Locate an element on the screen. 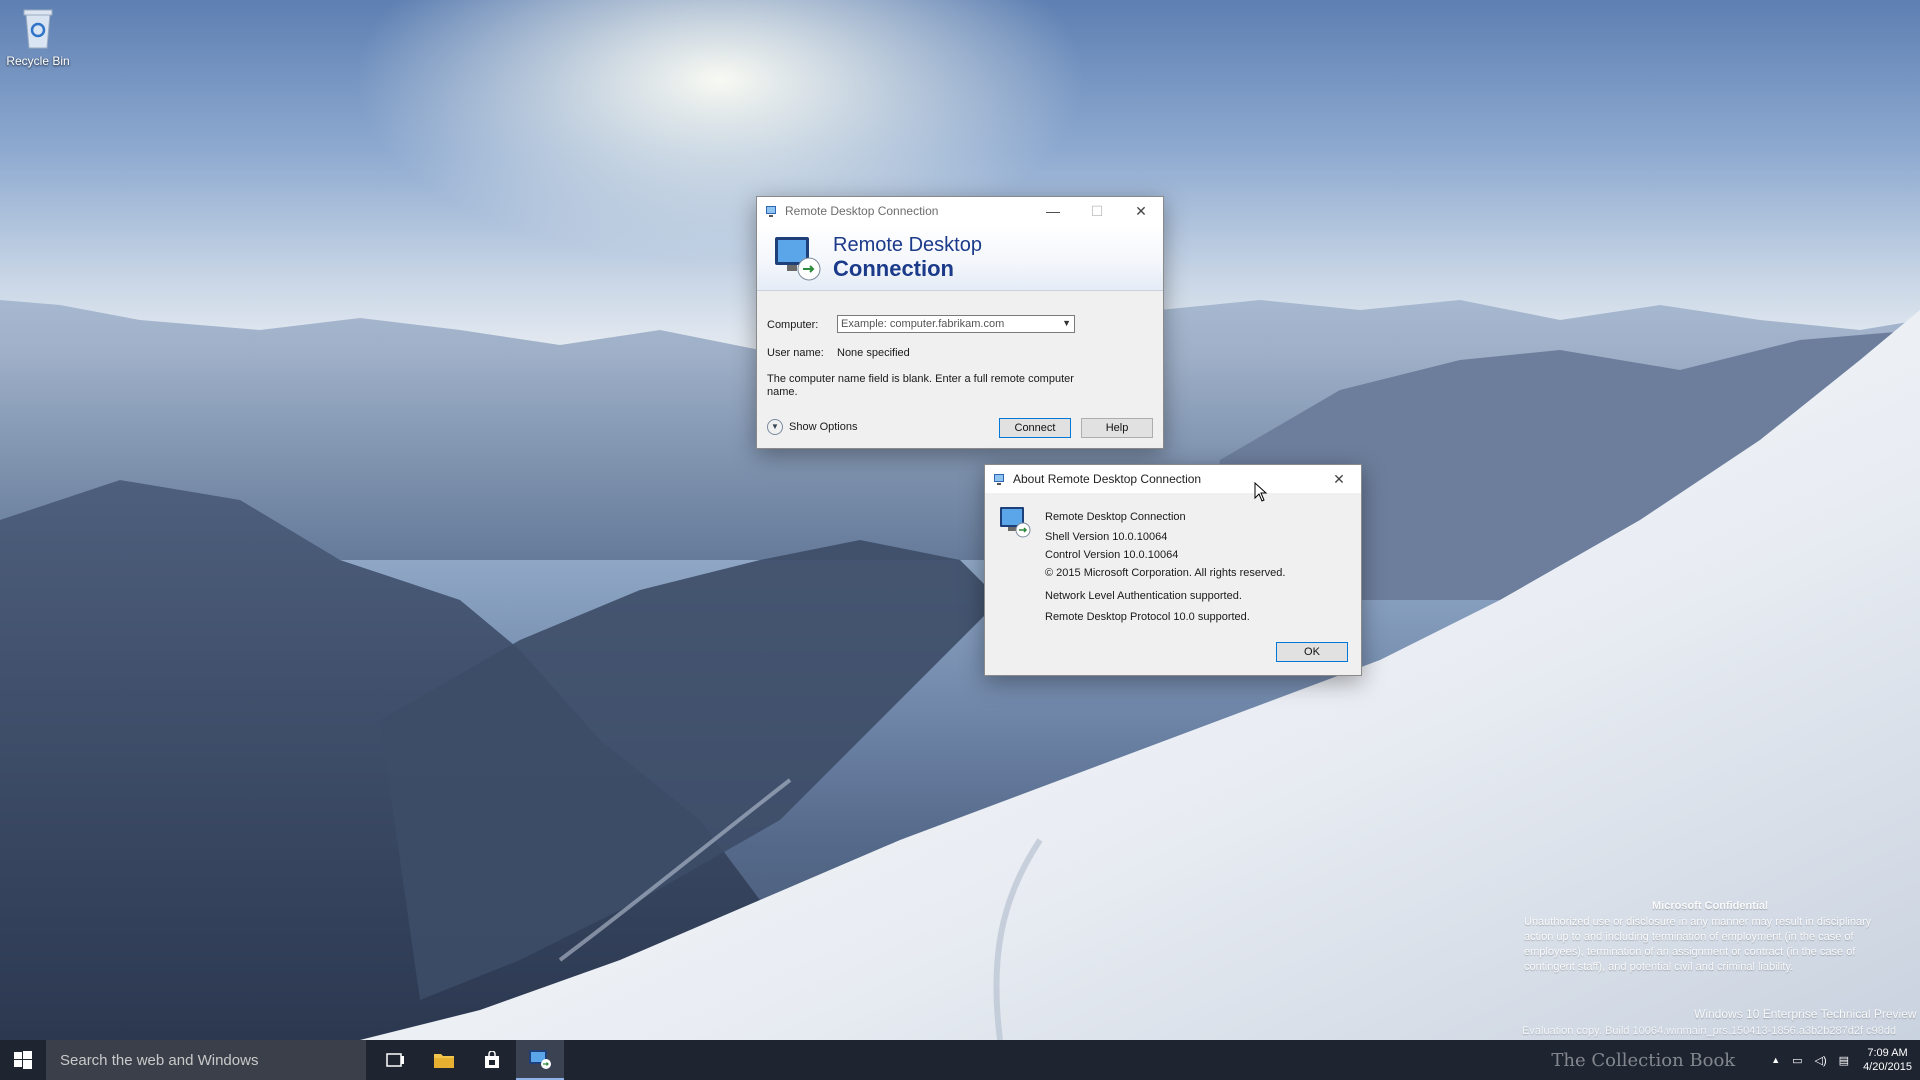 This screenshot has height=1080, width=1920. username-value: None specified is located at coordinates (873, 353).